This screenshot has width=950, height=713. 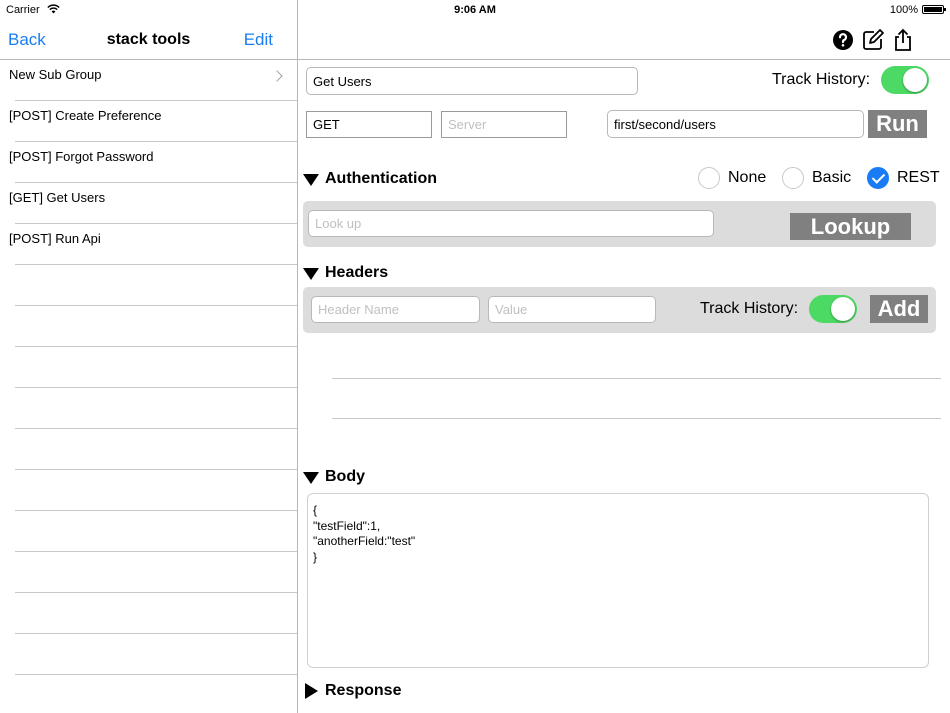 I want to click on track-history-label: Track History:, so click(x=821, y=79).